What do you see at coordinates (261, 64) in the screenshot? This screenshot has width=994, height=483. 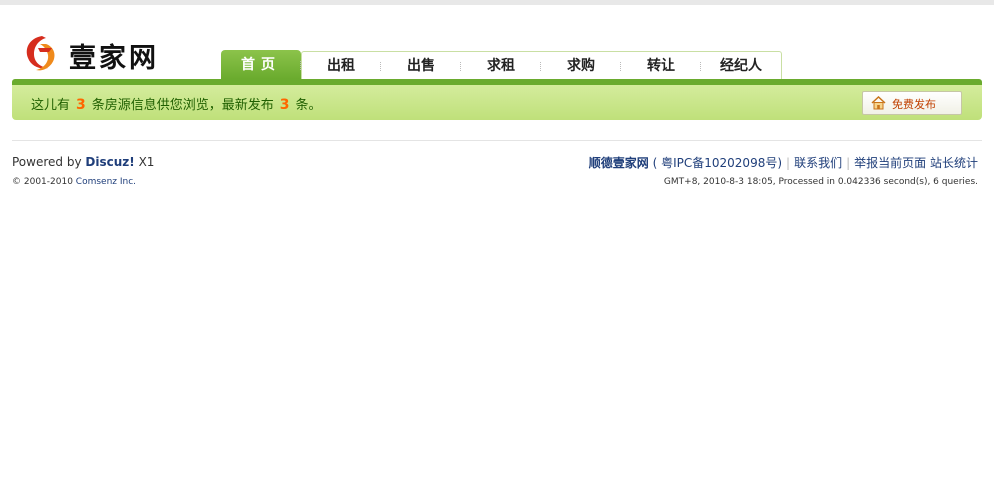 I see `nav-item-home: 首页` at bounding box center [261, 64].